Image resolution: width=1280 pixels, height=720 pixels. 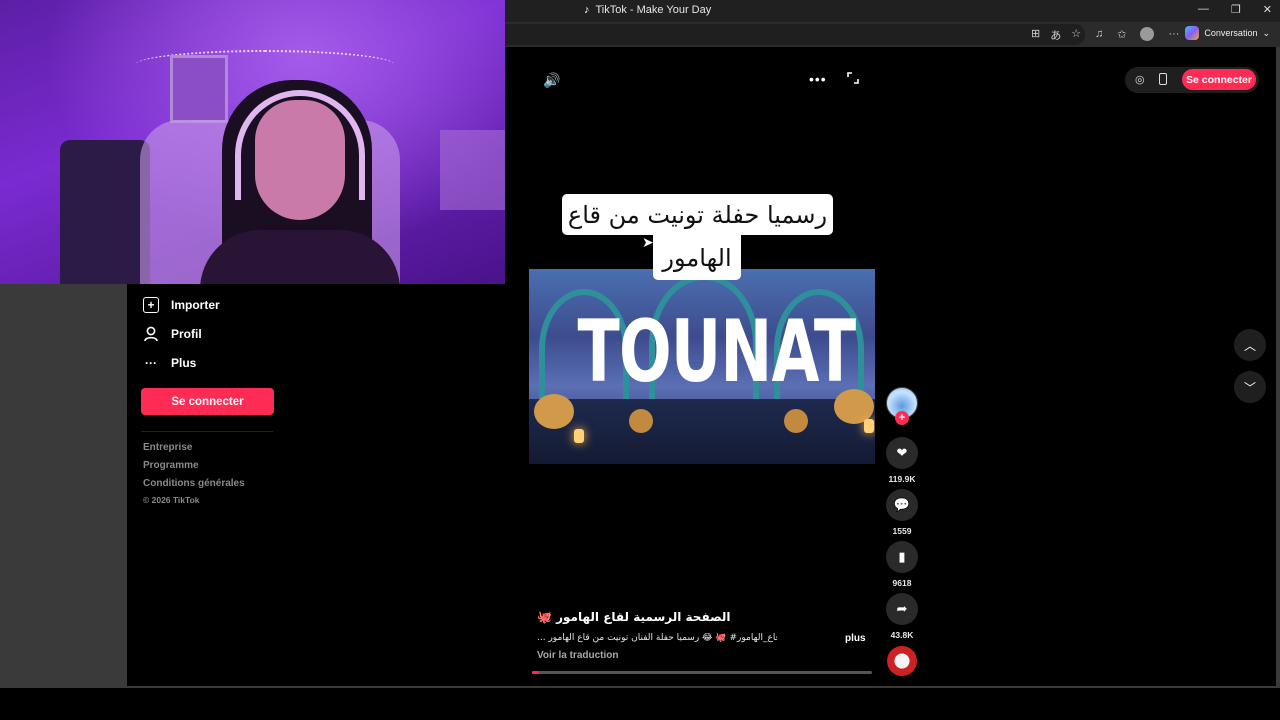 I want to click on speaker, so click(x=105, y=212).